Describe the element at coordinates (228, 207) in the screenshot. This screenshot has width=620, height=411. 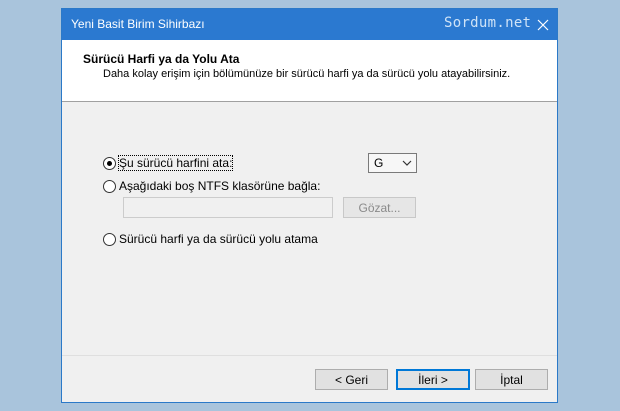
I see `folder-path-input` at that location.